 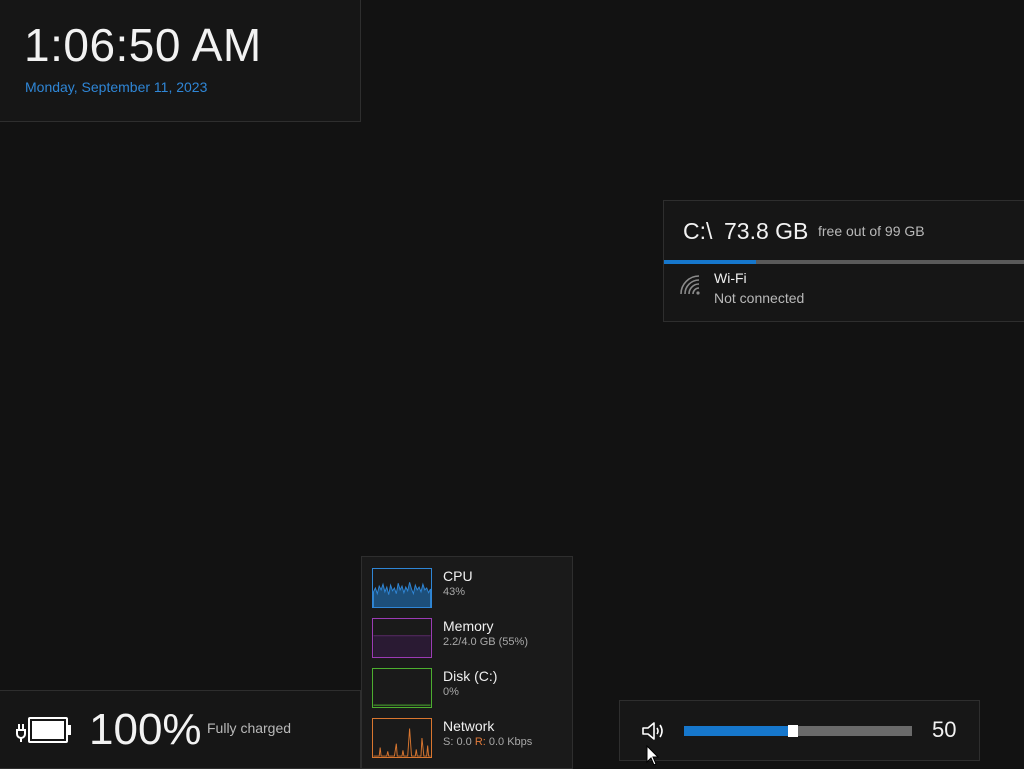 What do you see at coordinates (480, 742) in the screenshot?
I see `network-recv-label: R:` at bounding box center [480, 742].